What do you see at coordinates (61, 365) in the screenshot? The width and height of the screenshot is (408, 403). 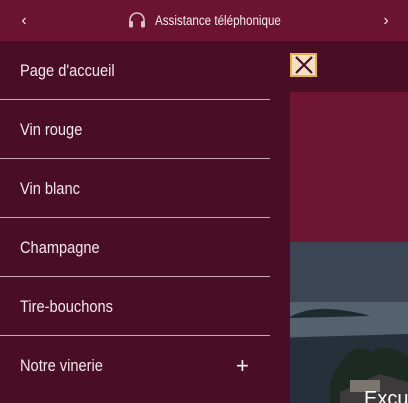 I see `menu-item-label: Notre vinerie` at bounding box center [61, 365].